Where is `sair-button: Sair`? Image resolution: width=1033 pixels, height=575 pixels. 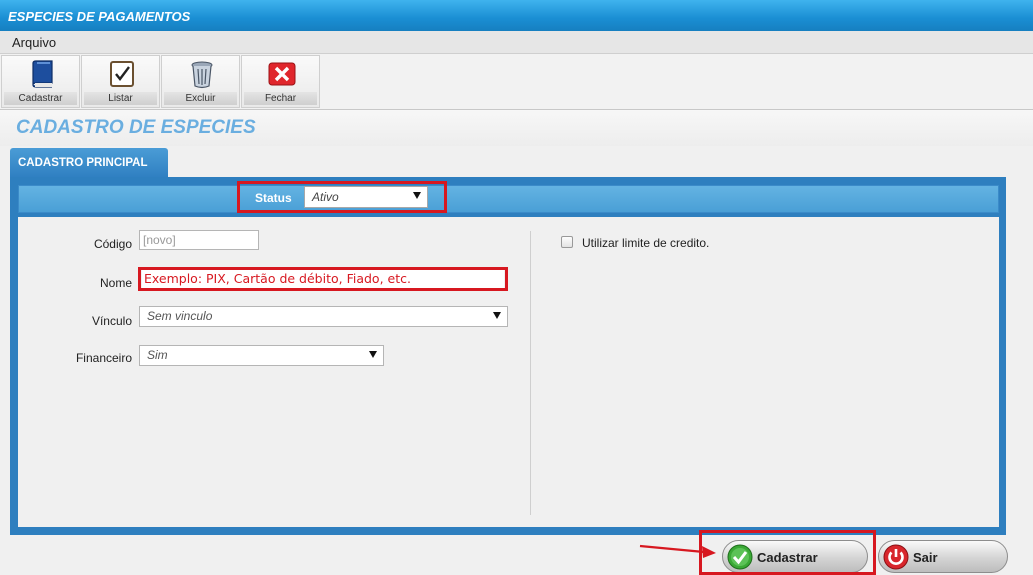
sair-button: Sair is located at coordinates (943, 556).